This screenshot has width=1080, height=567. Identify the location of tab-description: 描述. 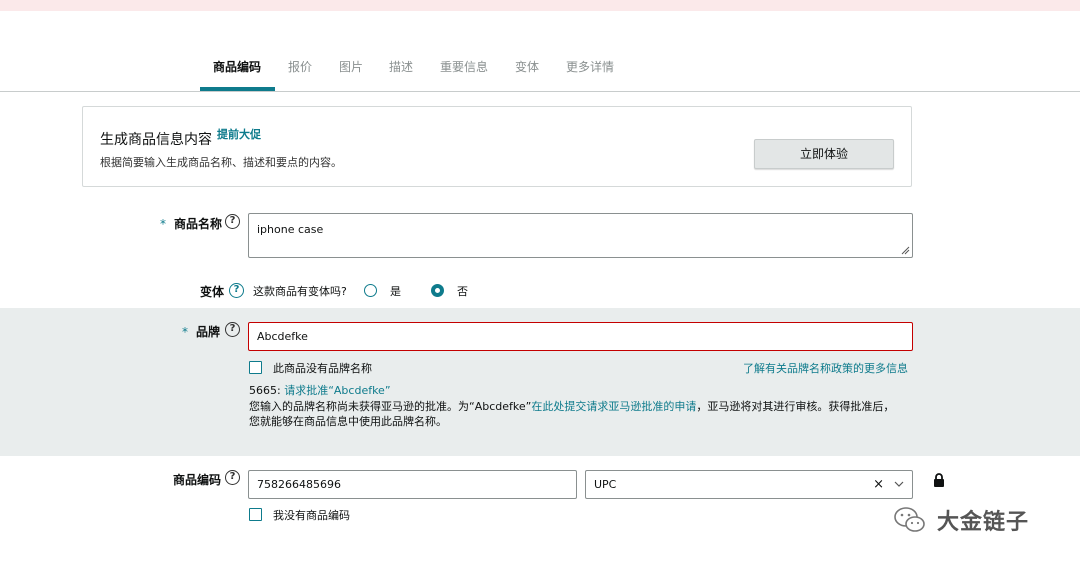
(401, 66).